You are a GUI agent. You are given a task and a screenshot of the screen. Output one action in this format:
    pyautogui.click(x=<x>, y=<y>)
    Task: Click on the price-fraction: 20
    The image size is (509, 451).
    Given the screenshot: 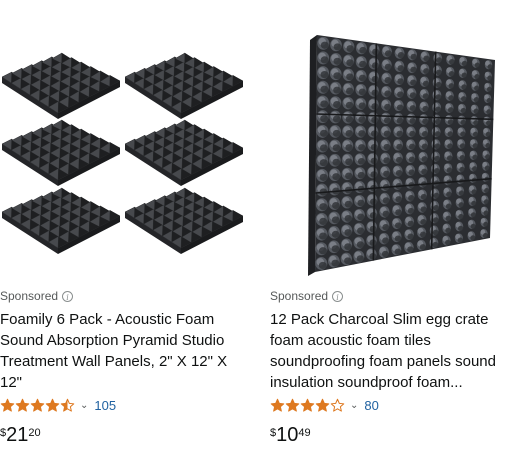 What is the action you would take?
    pyautogui.click(x=34, y=433)
    